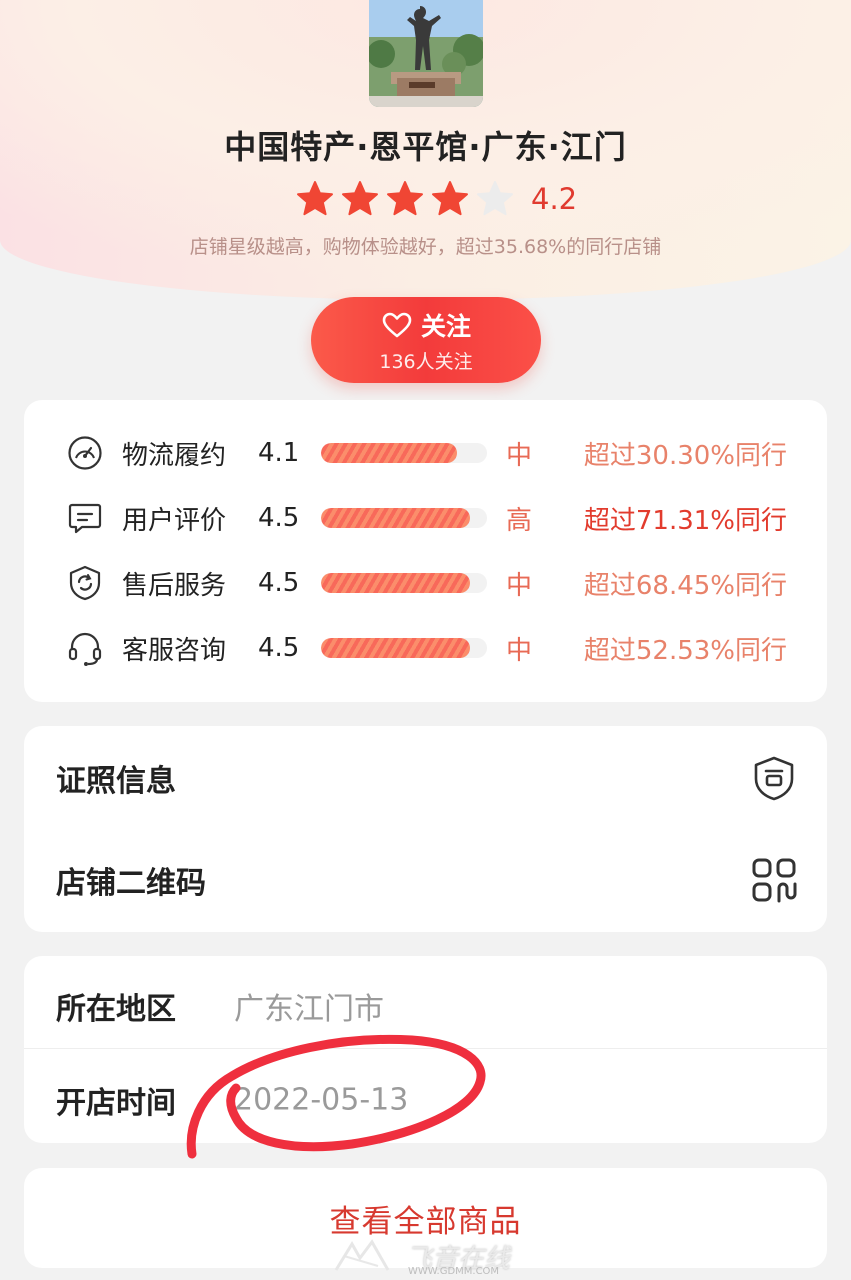  I want to click on open-date-value: 2022-05-13, so click(321, 1100).